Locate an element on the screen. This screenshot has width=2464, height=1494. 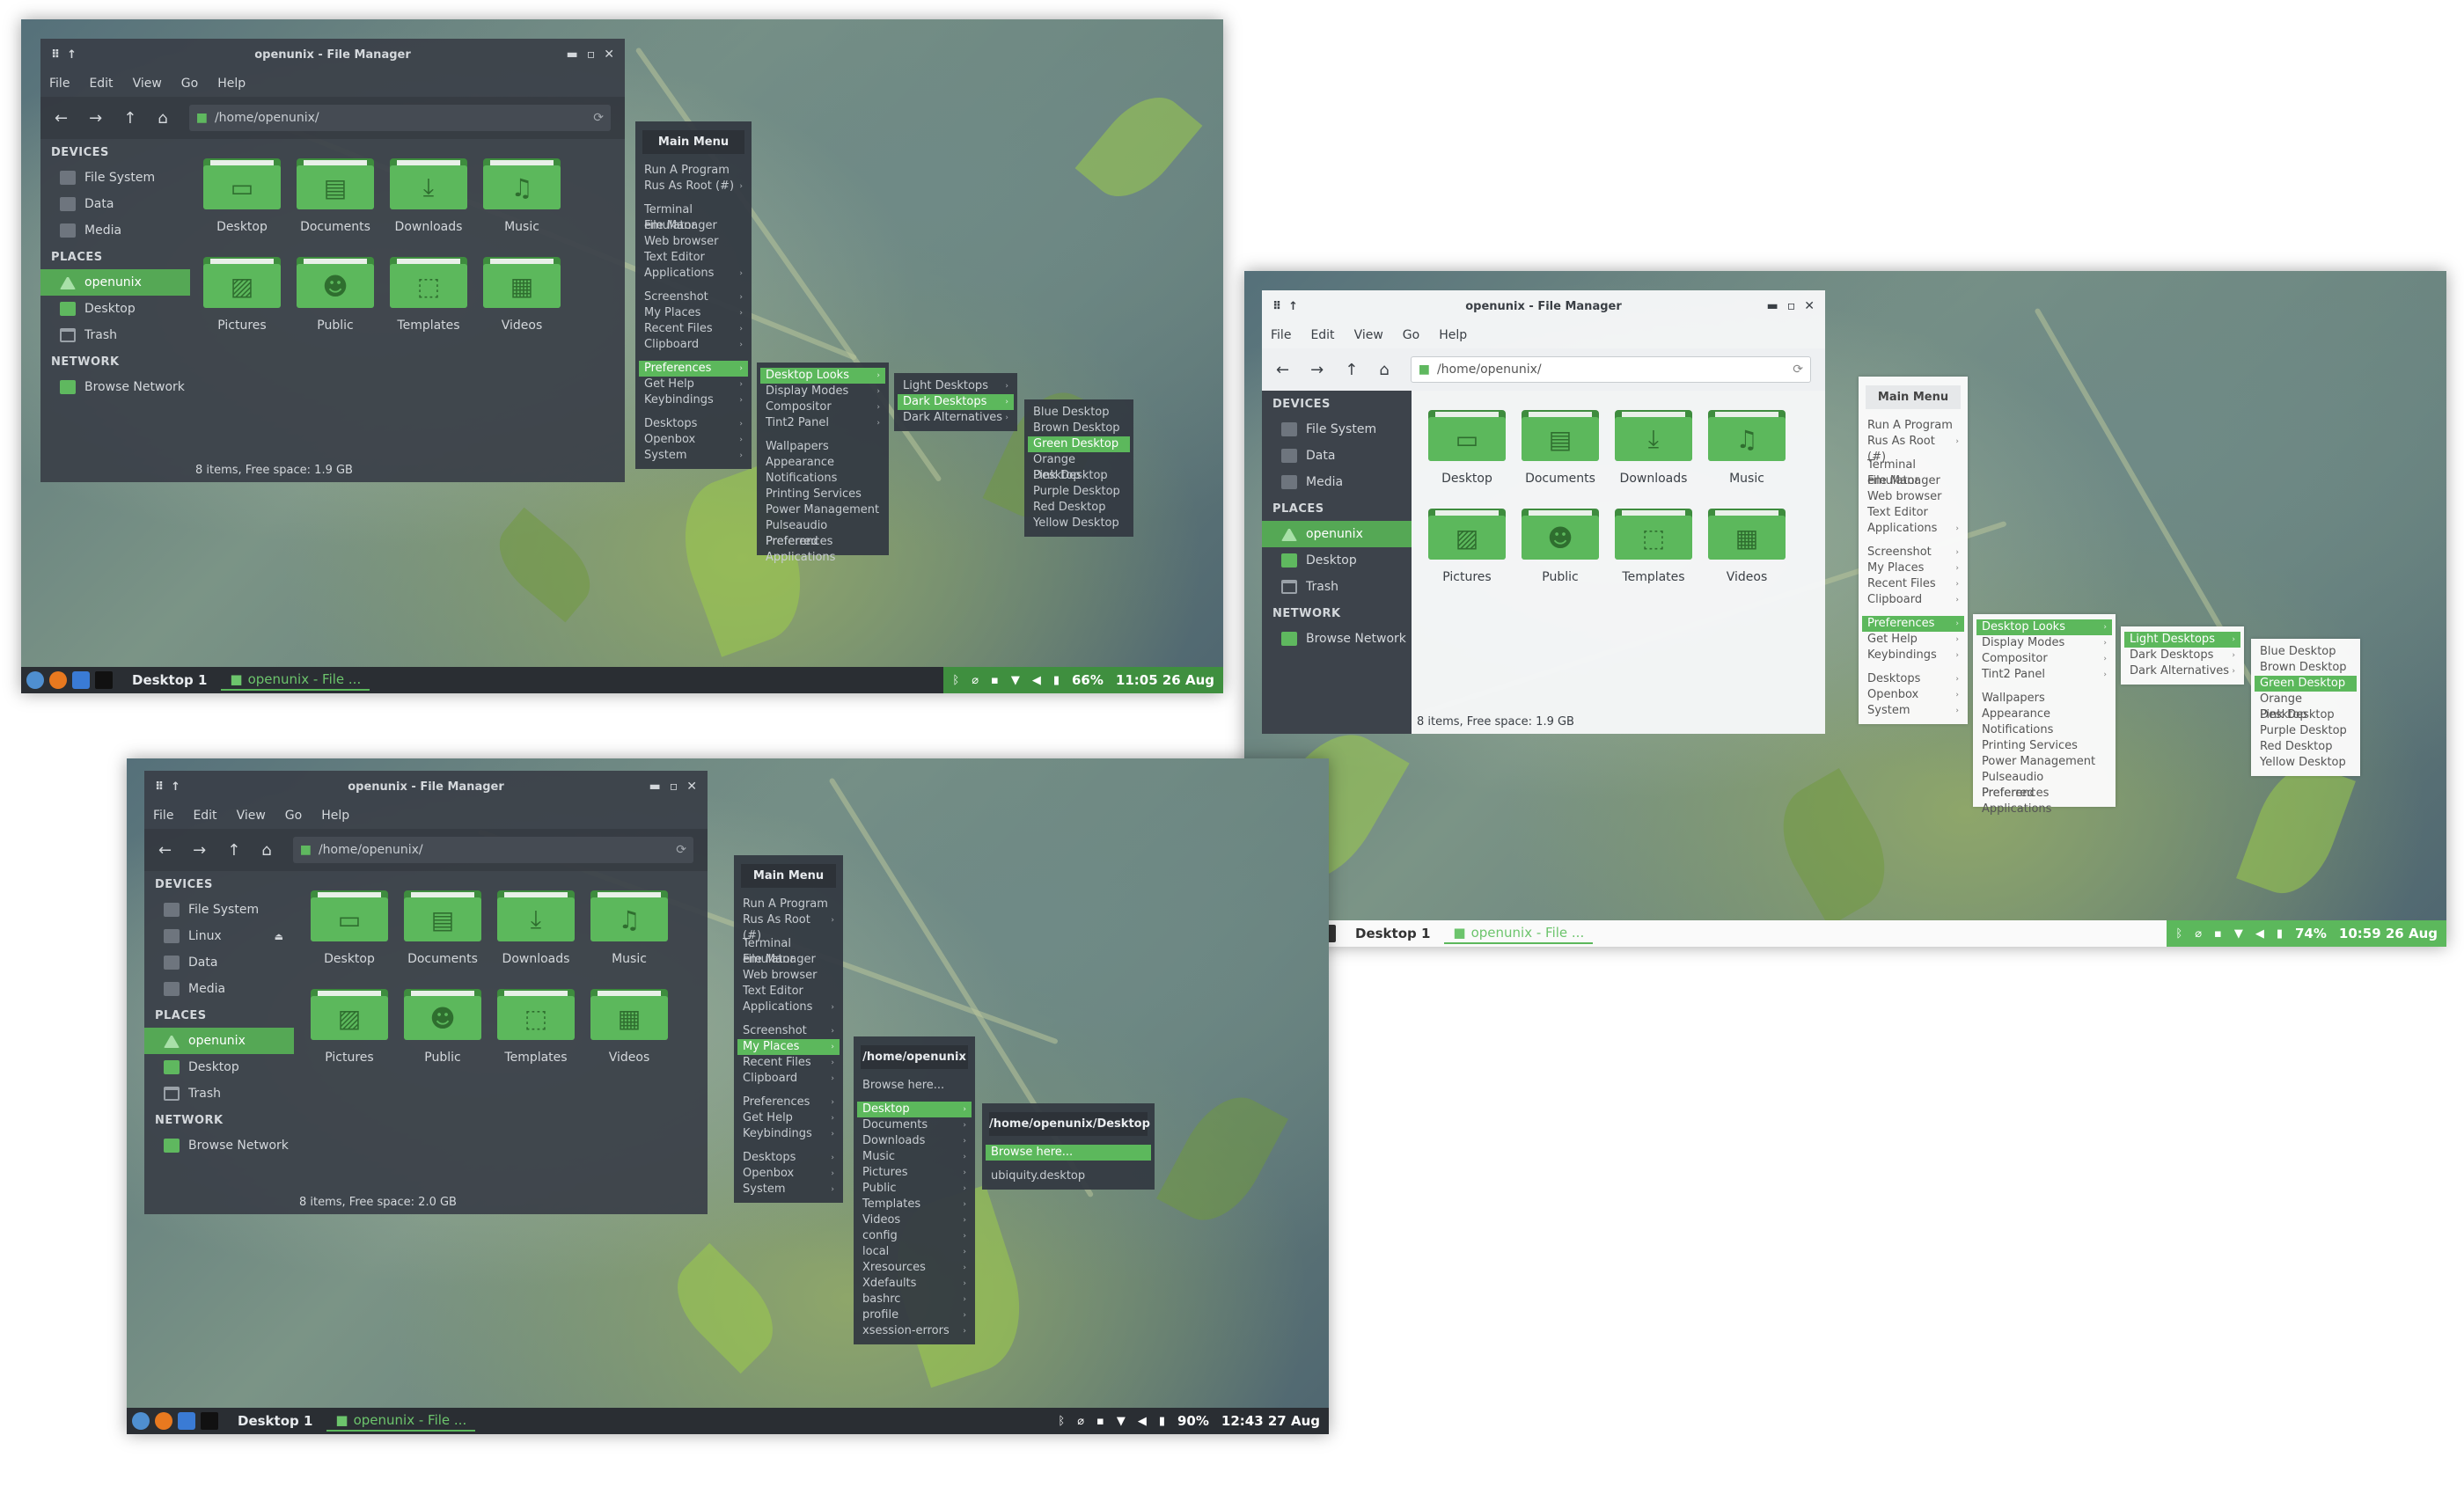
menu-item: Dark Desktops › is located at coordinates (2182, 655).